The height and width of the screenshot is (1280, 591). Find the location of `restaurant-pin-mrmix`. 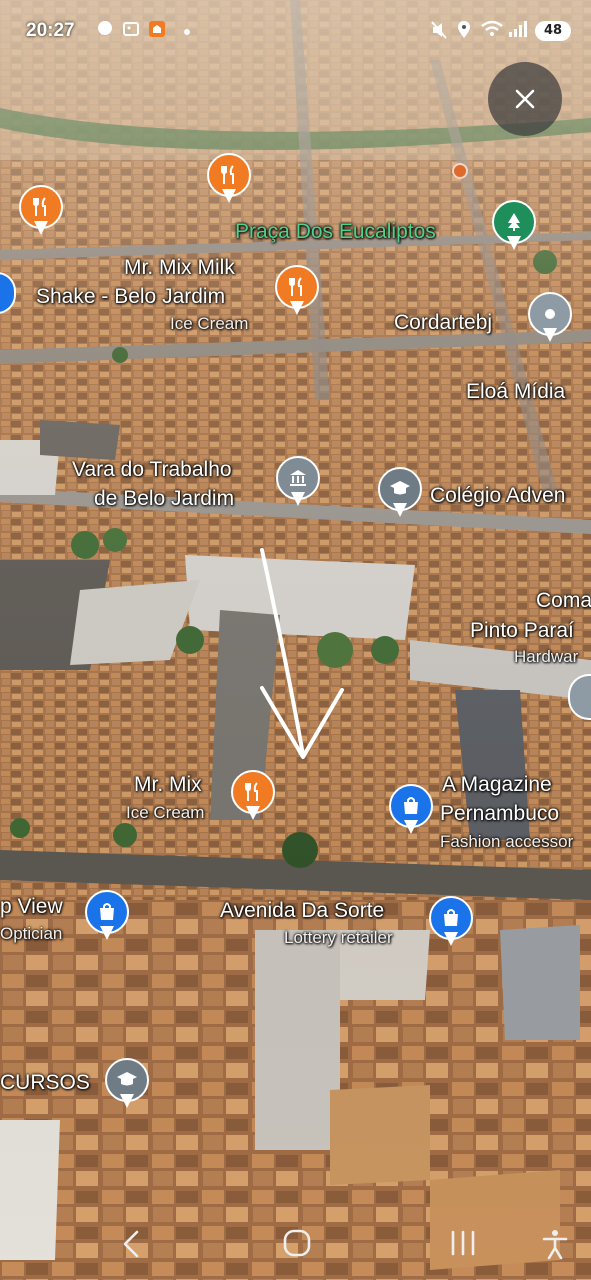

restaurant-pin-mrmix is located at coordinates (253, 796).